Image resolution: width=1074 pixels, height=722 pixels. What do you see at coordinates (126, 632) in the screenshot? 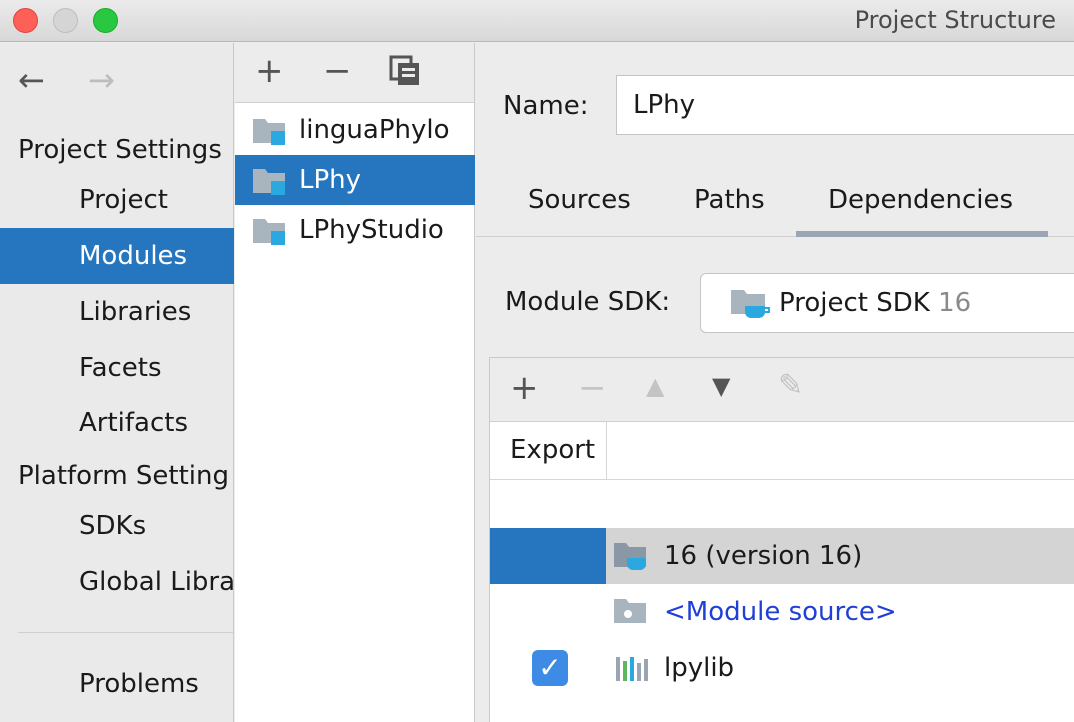
I see `sidebar-divider` at bounding box center [126, 632].